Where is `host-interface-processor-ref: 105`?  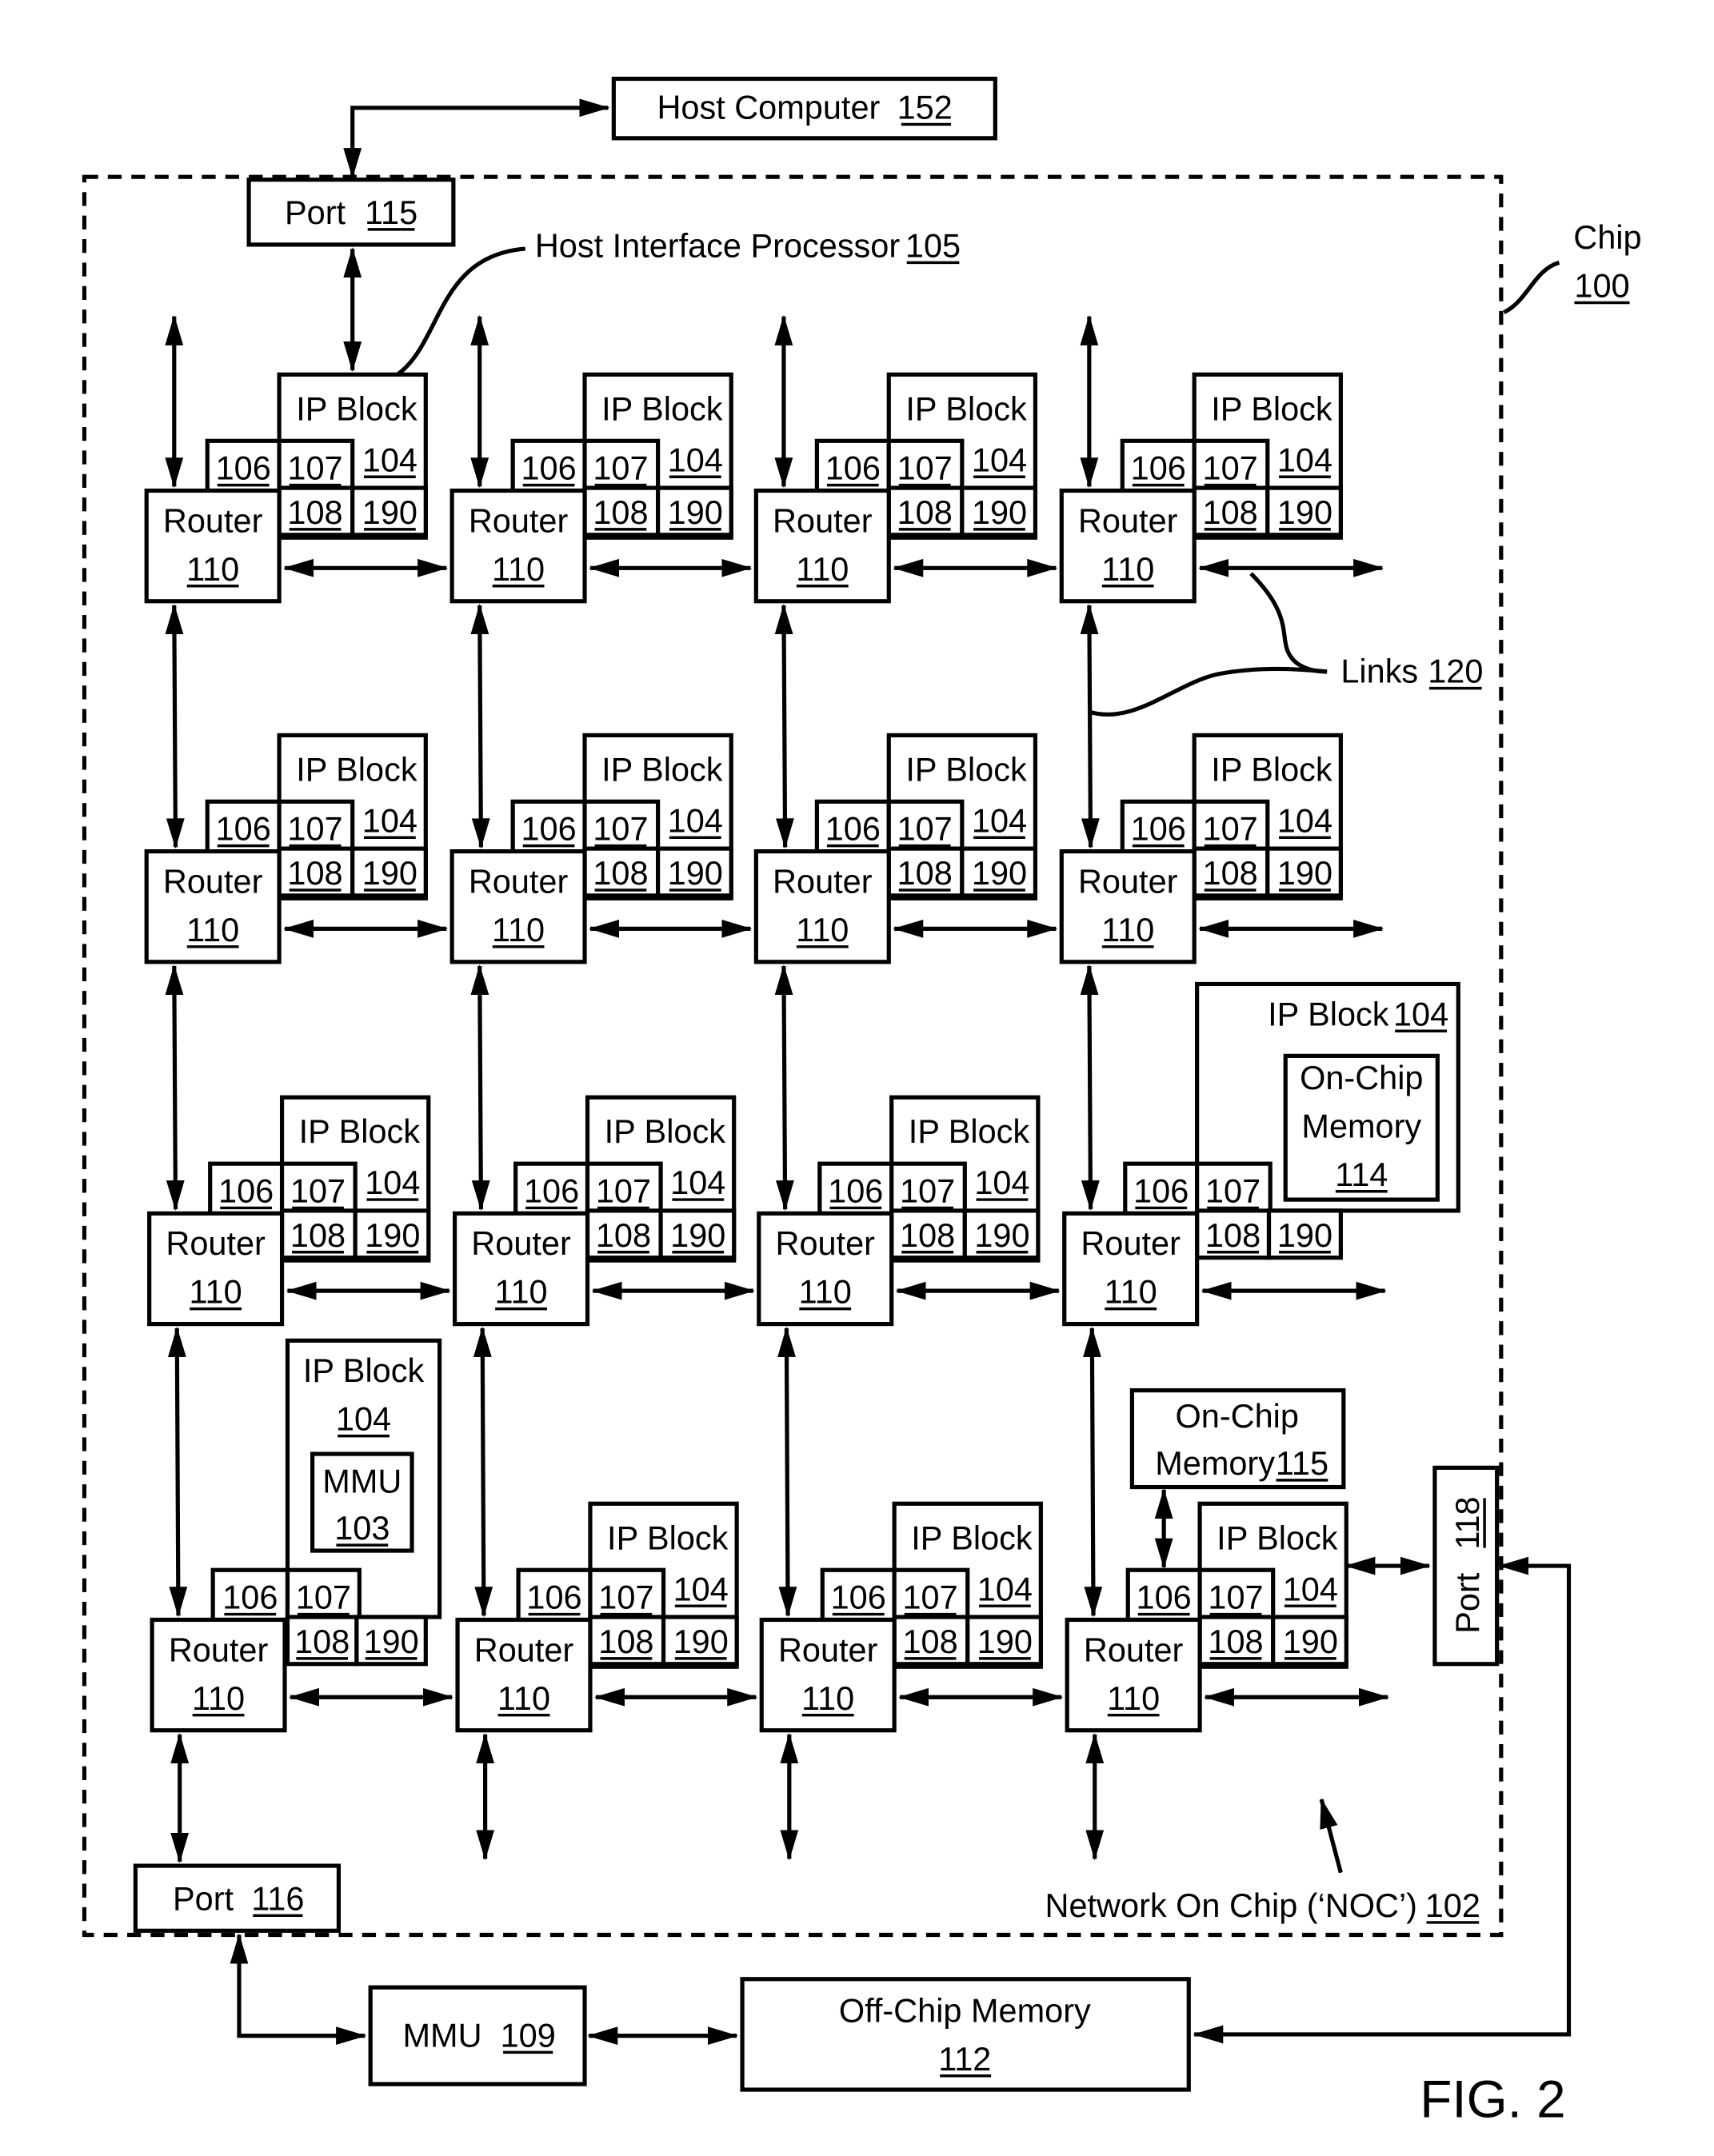 host-interface-processor-ref: 105 is located at coordinates (933, 245).